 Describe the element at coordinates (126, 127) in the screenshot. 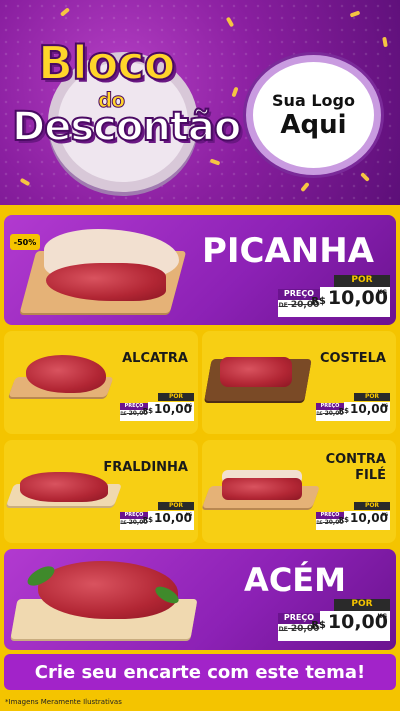

I see `title-descontao: Descontão` at that location.